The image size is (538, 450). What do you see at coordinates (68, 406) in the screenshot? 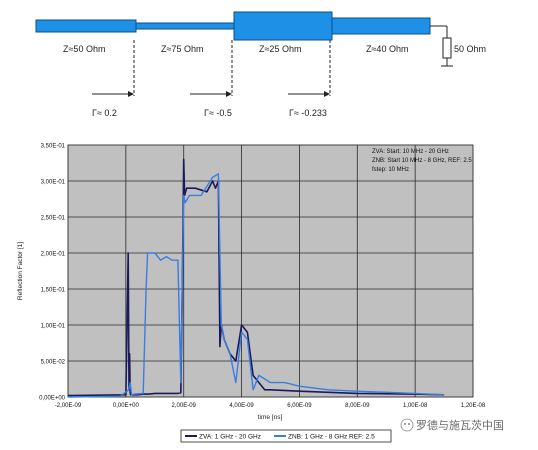
I see `x-tick-label: -2,00E-09` at bounding box center [68, 406].